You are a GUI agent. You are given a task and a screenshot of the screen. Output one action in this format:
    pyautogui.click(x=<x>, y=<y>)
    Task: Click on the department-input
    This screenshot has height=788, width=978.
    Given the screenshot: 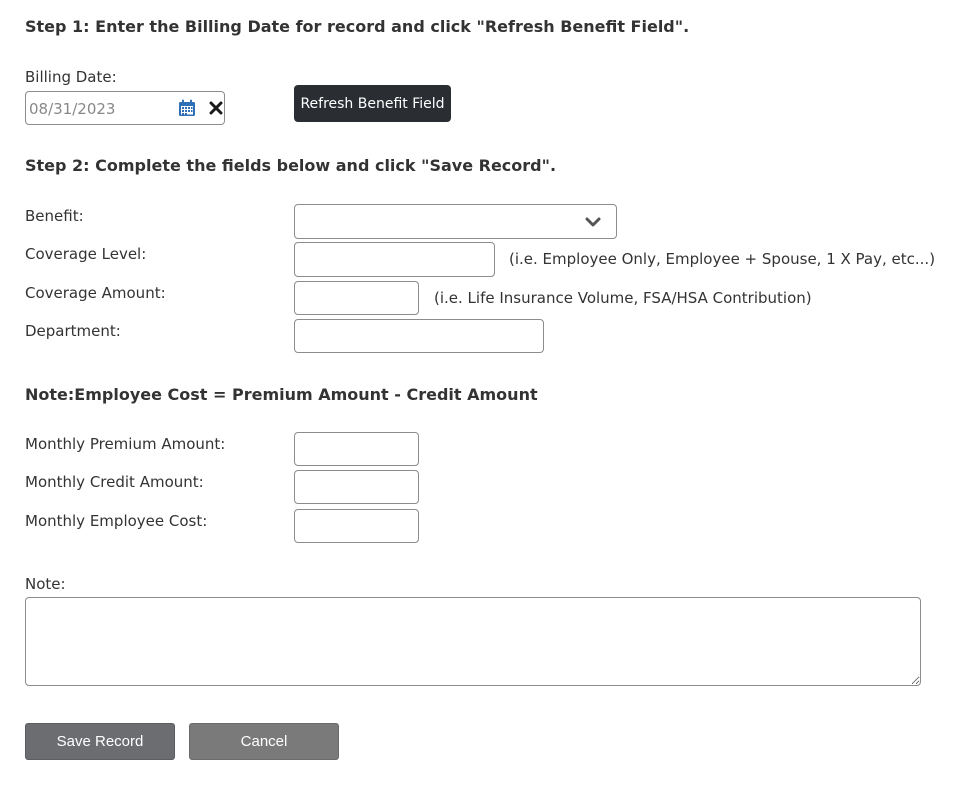 What is the action you would take?
    pyautogui.click(x=419, y=336)
    